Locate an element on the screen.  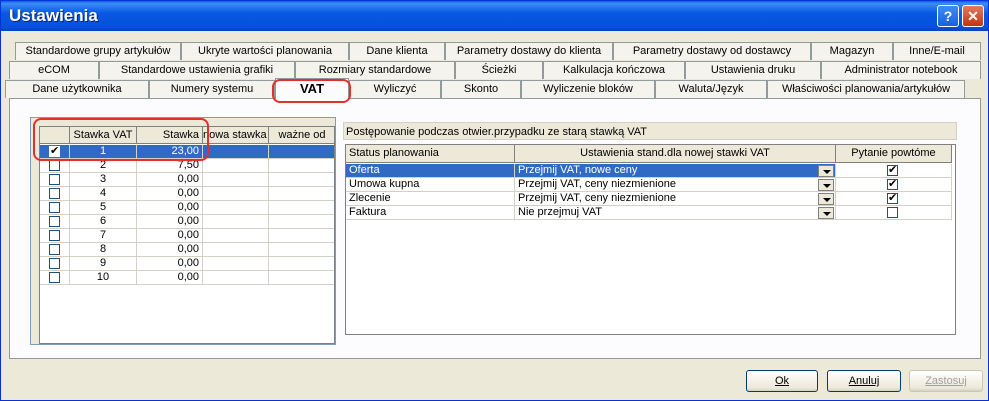
tab-print-settings: Ustawienia druku is located at coordinates (753, 70).